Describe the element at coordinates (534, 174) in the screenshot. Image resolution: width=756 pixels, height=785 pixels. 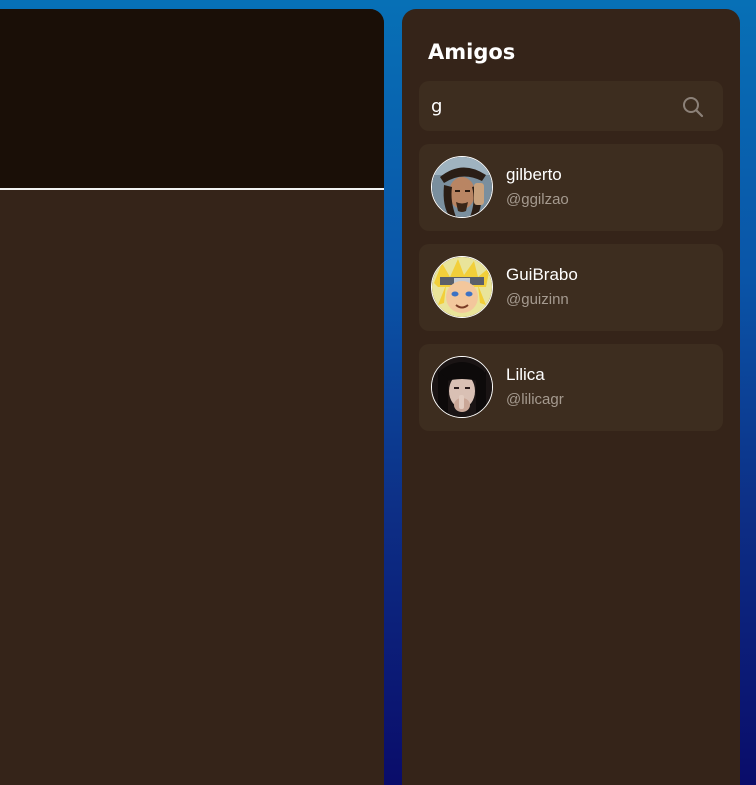
I see `friend-name: gilberto` at that location.